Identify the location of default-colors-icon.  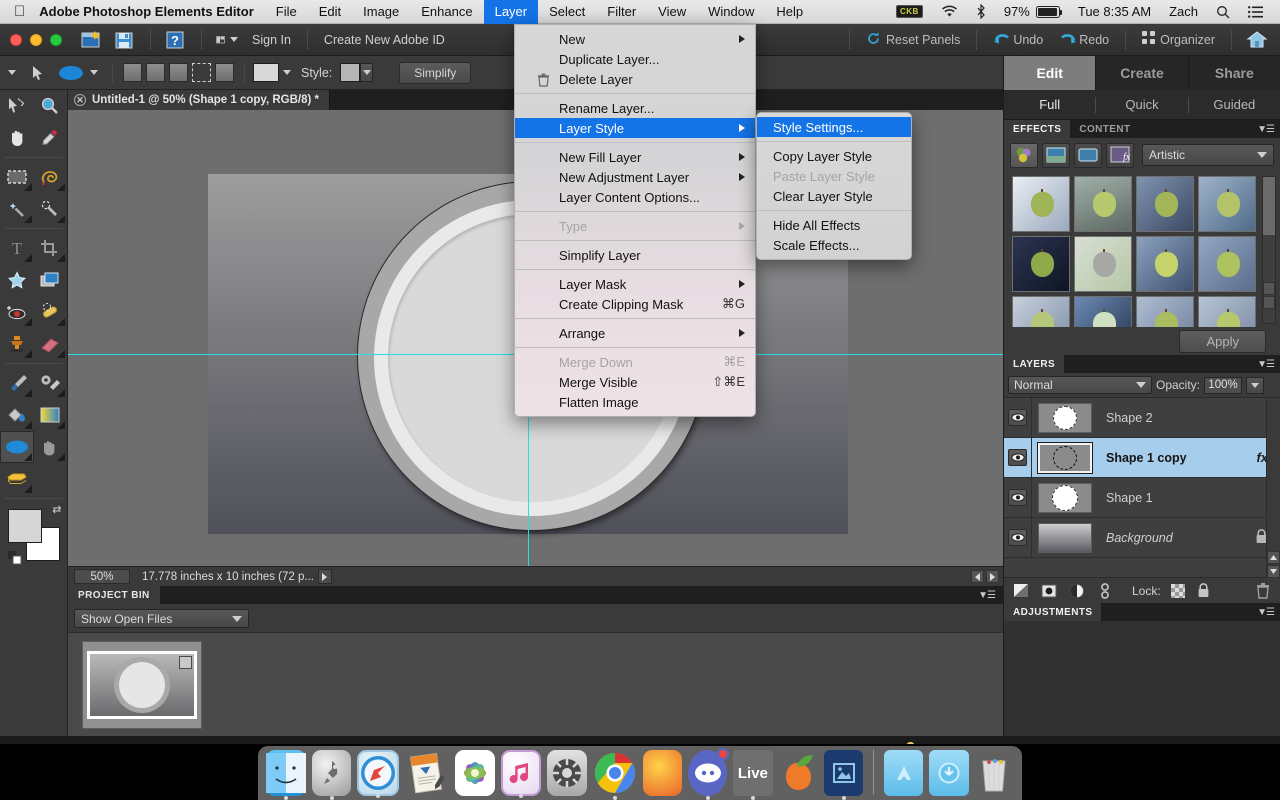
(14, 558).